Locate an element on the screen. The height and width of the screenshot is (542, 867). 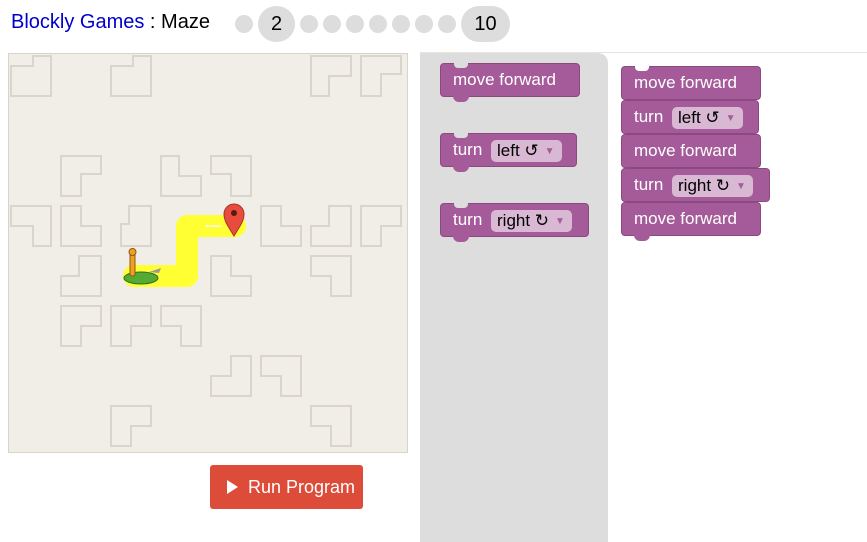
app-title: Blockly Games : Maze is located at coordinates (110, 22).